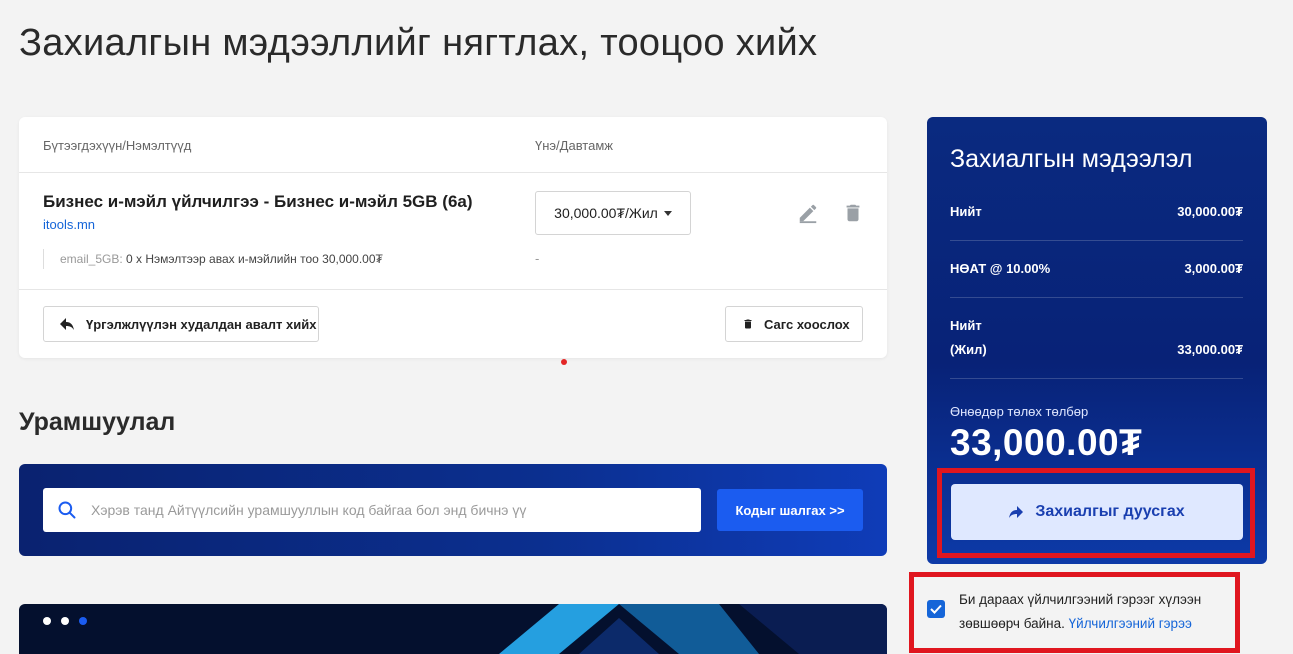  What do you see at coordinates (1096, 349) in the screenshot?
I see `summary-row-period: (Жил) 33,000.00₮` at bounding box center [1096, 349].